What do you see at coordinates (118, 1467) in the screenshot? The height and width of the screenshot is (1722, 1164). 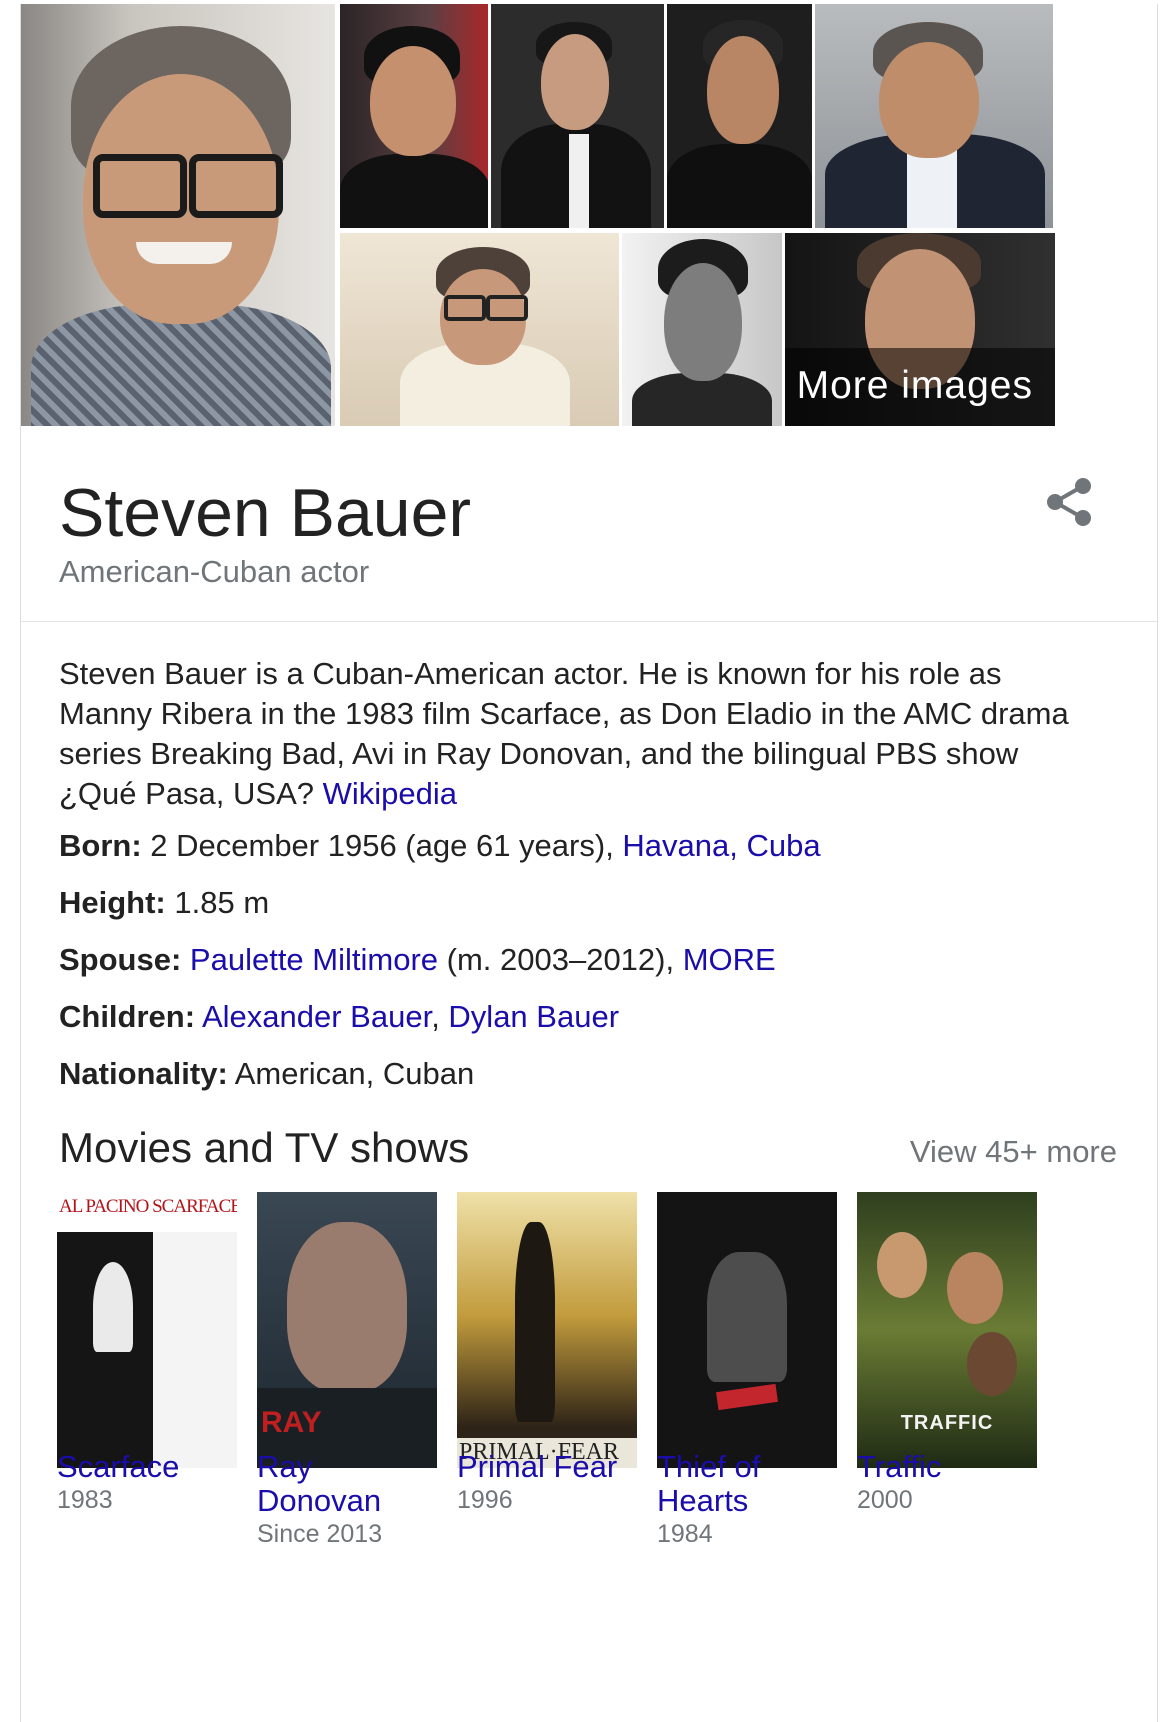 I see `movie-title: Scarface` at bounding box center [118, 1467].